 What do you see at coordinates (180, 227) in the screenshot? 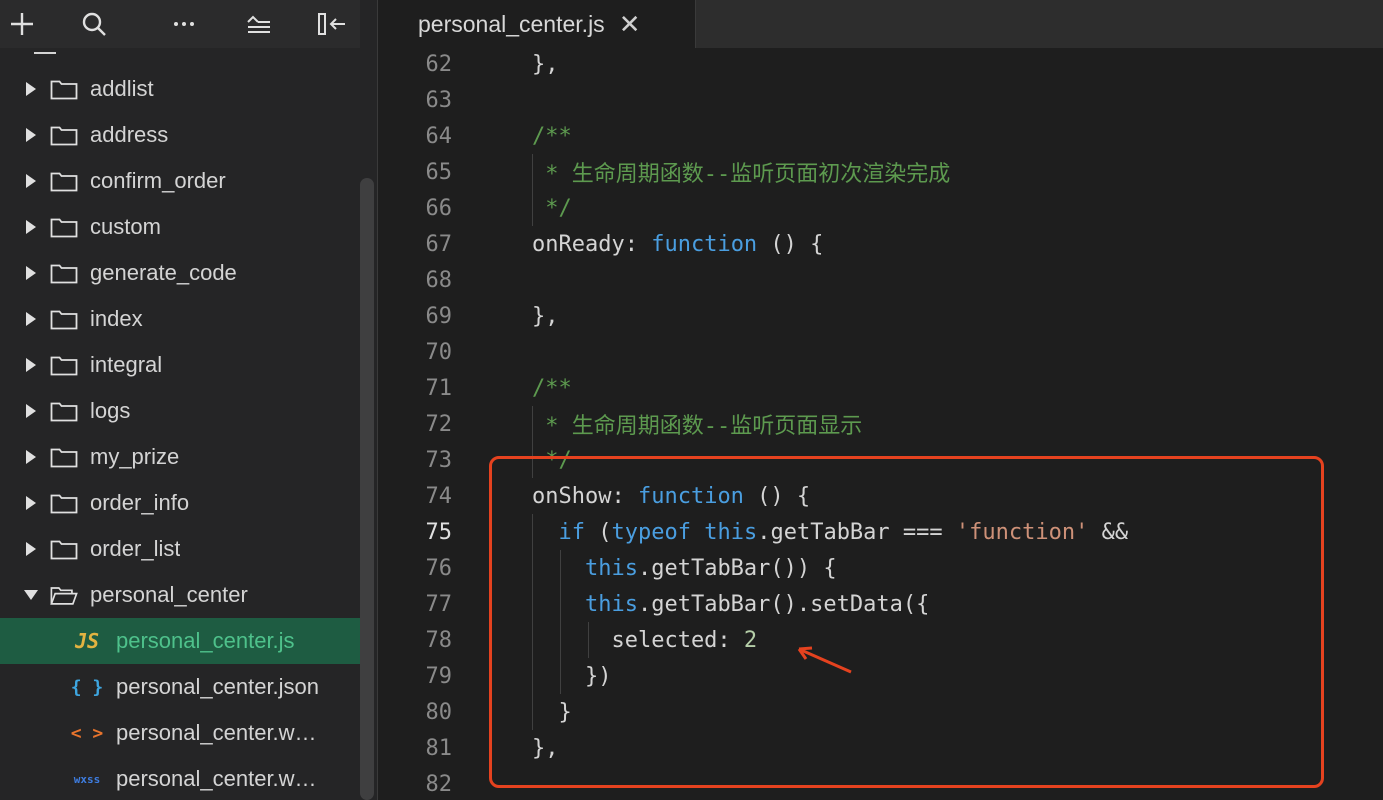
I see `folder-item: custom` at bounding box center [180, 227].